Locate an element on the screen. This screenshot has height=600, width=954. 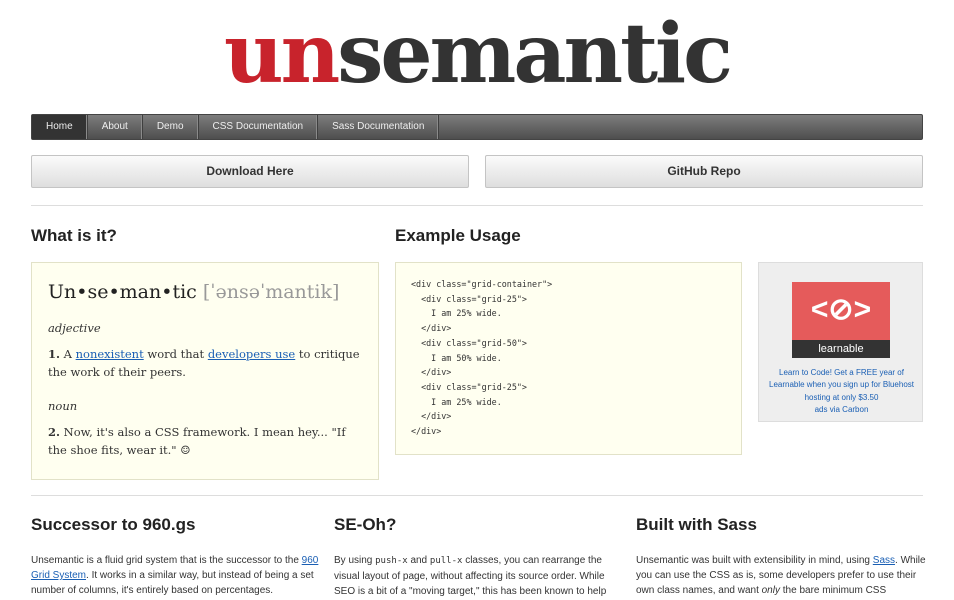
c3-text-c: the bare minimum CSS is located at coordinates (834, 590).